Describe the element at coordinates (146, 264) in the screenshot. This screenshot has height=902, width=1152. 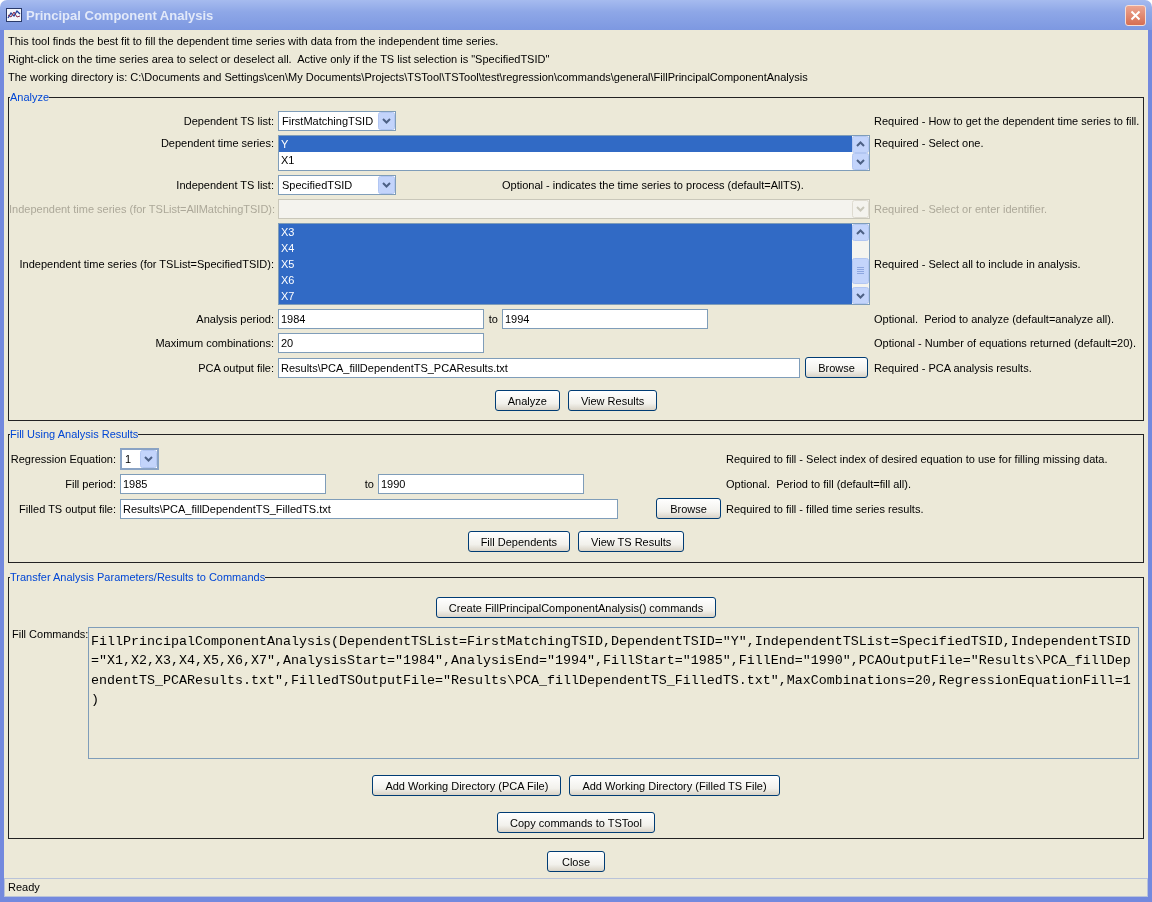
I see `field-label: Independent time series (for TSList=SpecifiedTSID):` at that location.